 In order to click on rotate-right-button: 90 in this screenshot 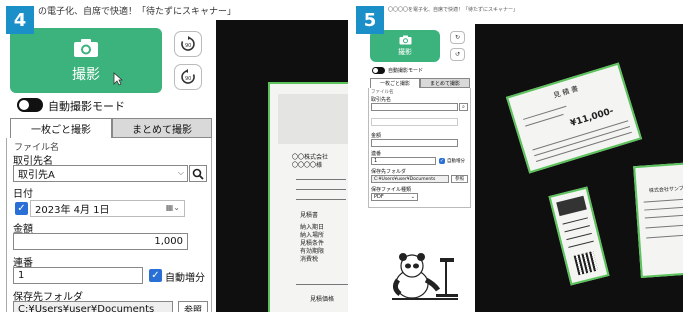, I will do `click(188, 44)`.